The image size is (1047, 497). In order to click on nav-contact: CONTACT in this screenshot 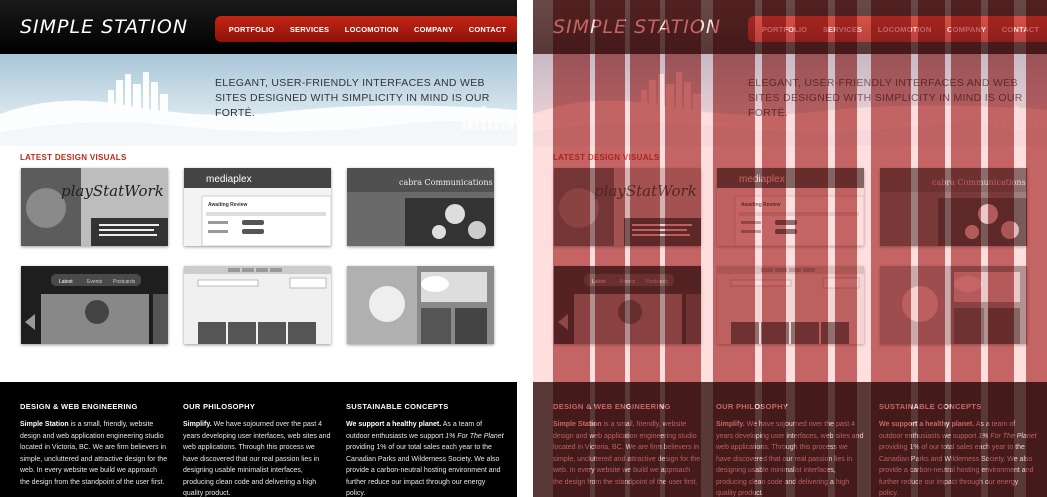, I will do `click(488, 29)`.